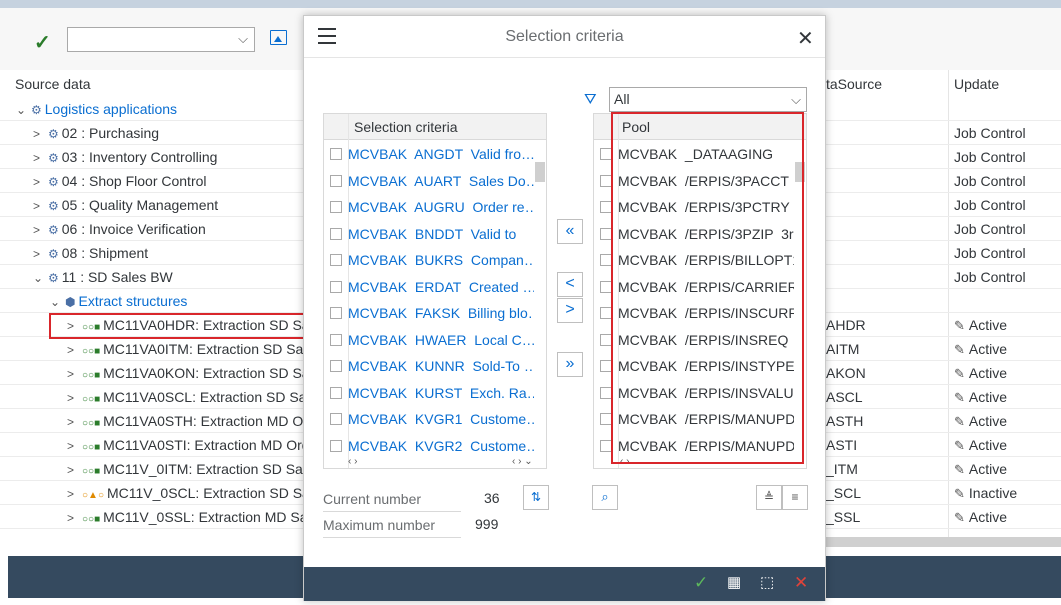 The height and width of the screenshot is (605, 1061). What do you see at coordinates (844, 493) in the screenshot?
I see `datasource-cell: _SCL` at bounding box center [844, 493].